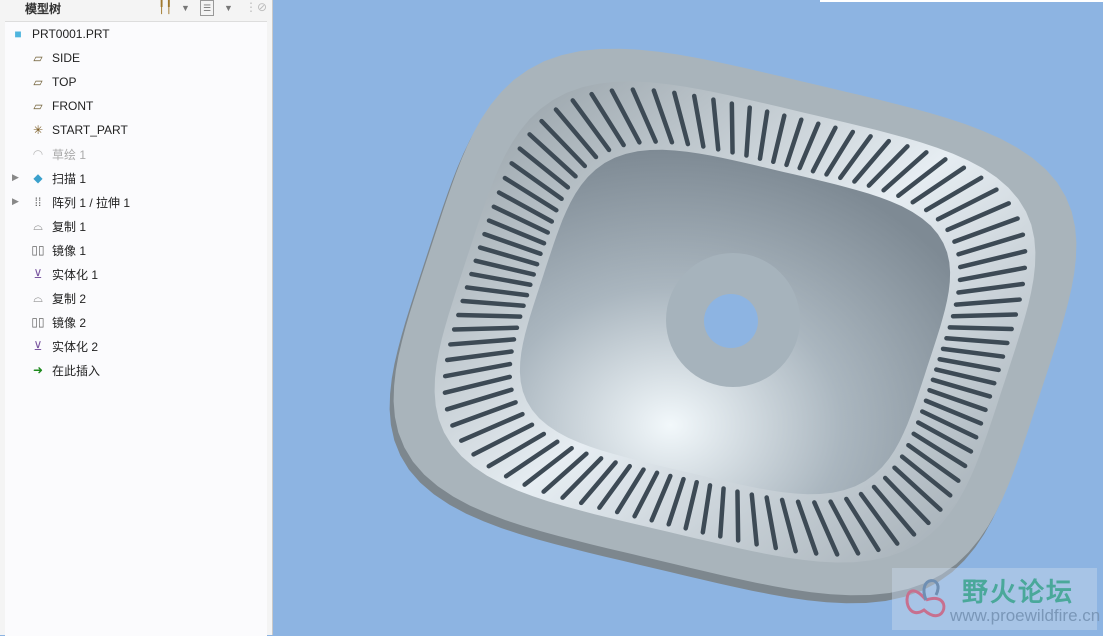 Image resolution: width=1103 pixels, height=636 pixels. I want to click on tree-item-label: 镜像 1, so click(69, 250).